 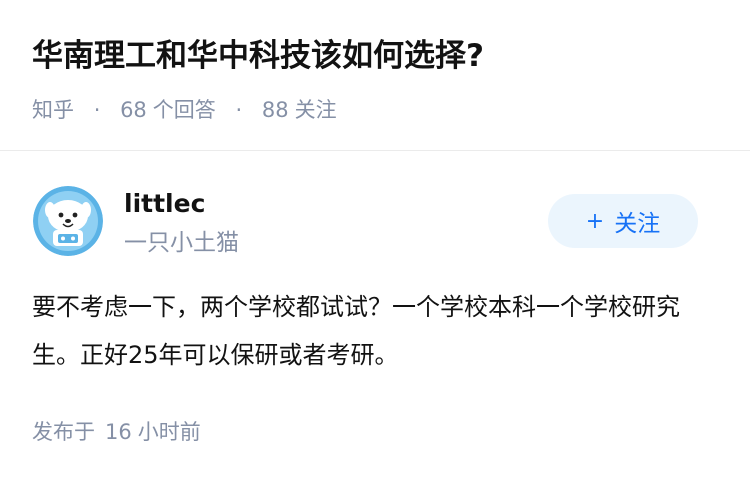 What do you see at coordinates (637, 224) in the screenshot?
I see `follow-button-label: 关注` at bounding box center [637, 224].